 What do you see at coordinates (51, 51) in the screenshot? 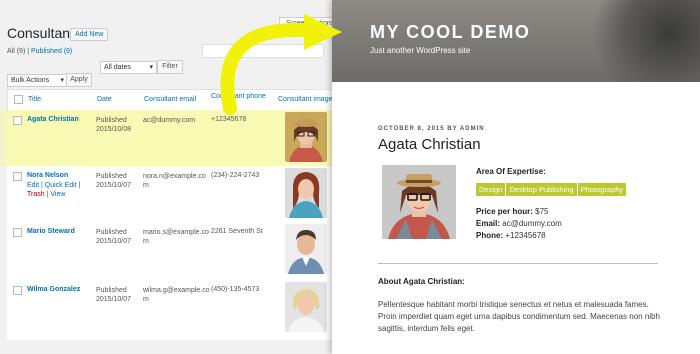
I see `filter-published-link: Published (9)` at bounding box center [51, 51].